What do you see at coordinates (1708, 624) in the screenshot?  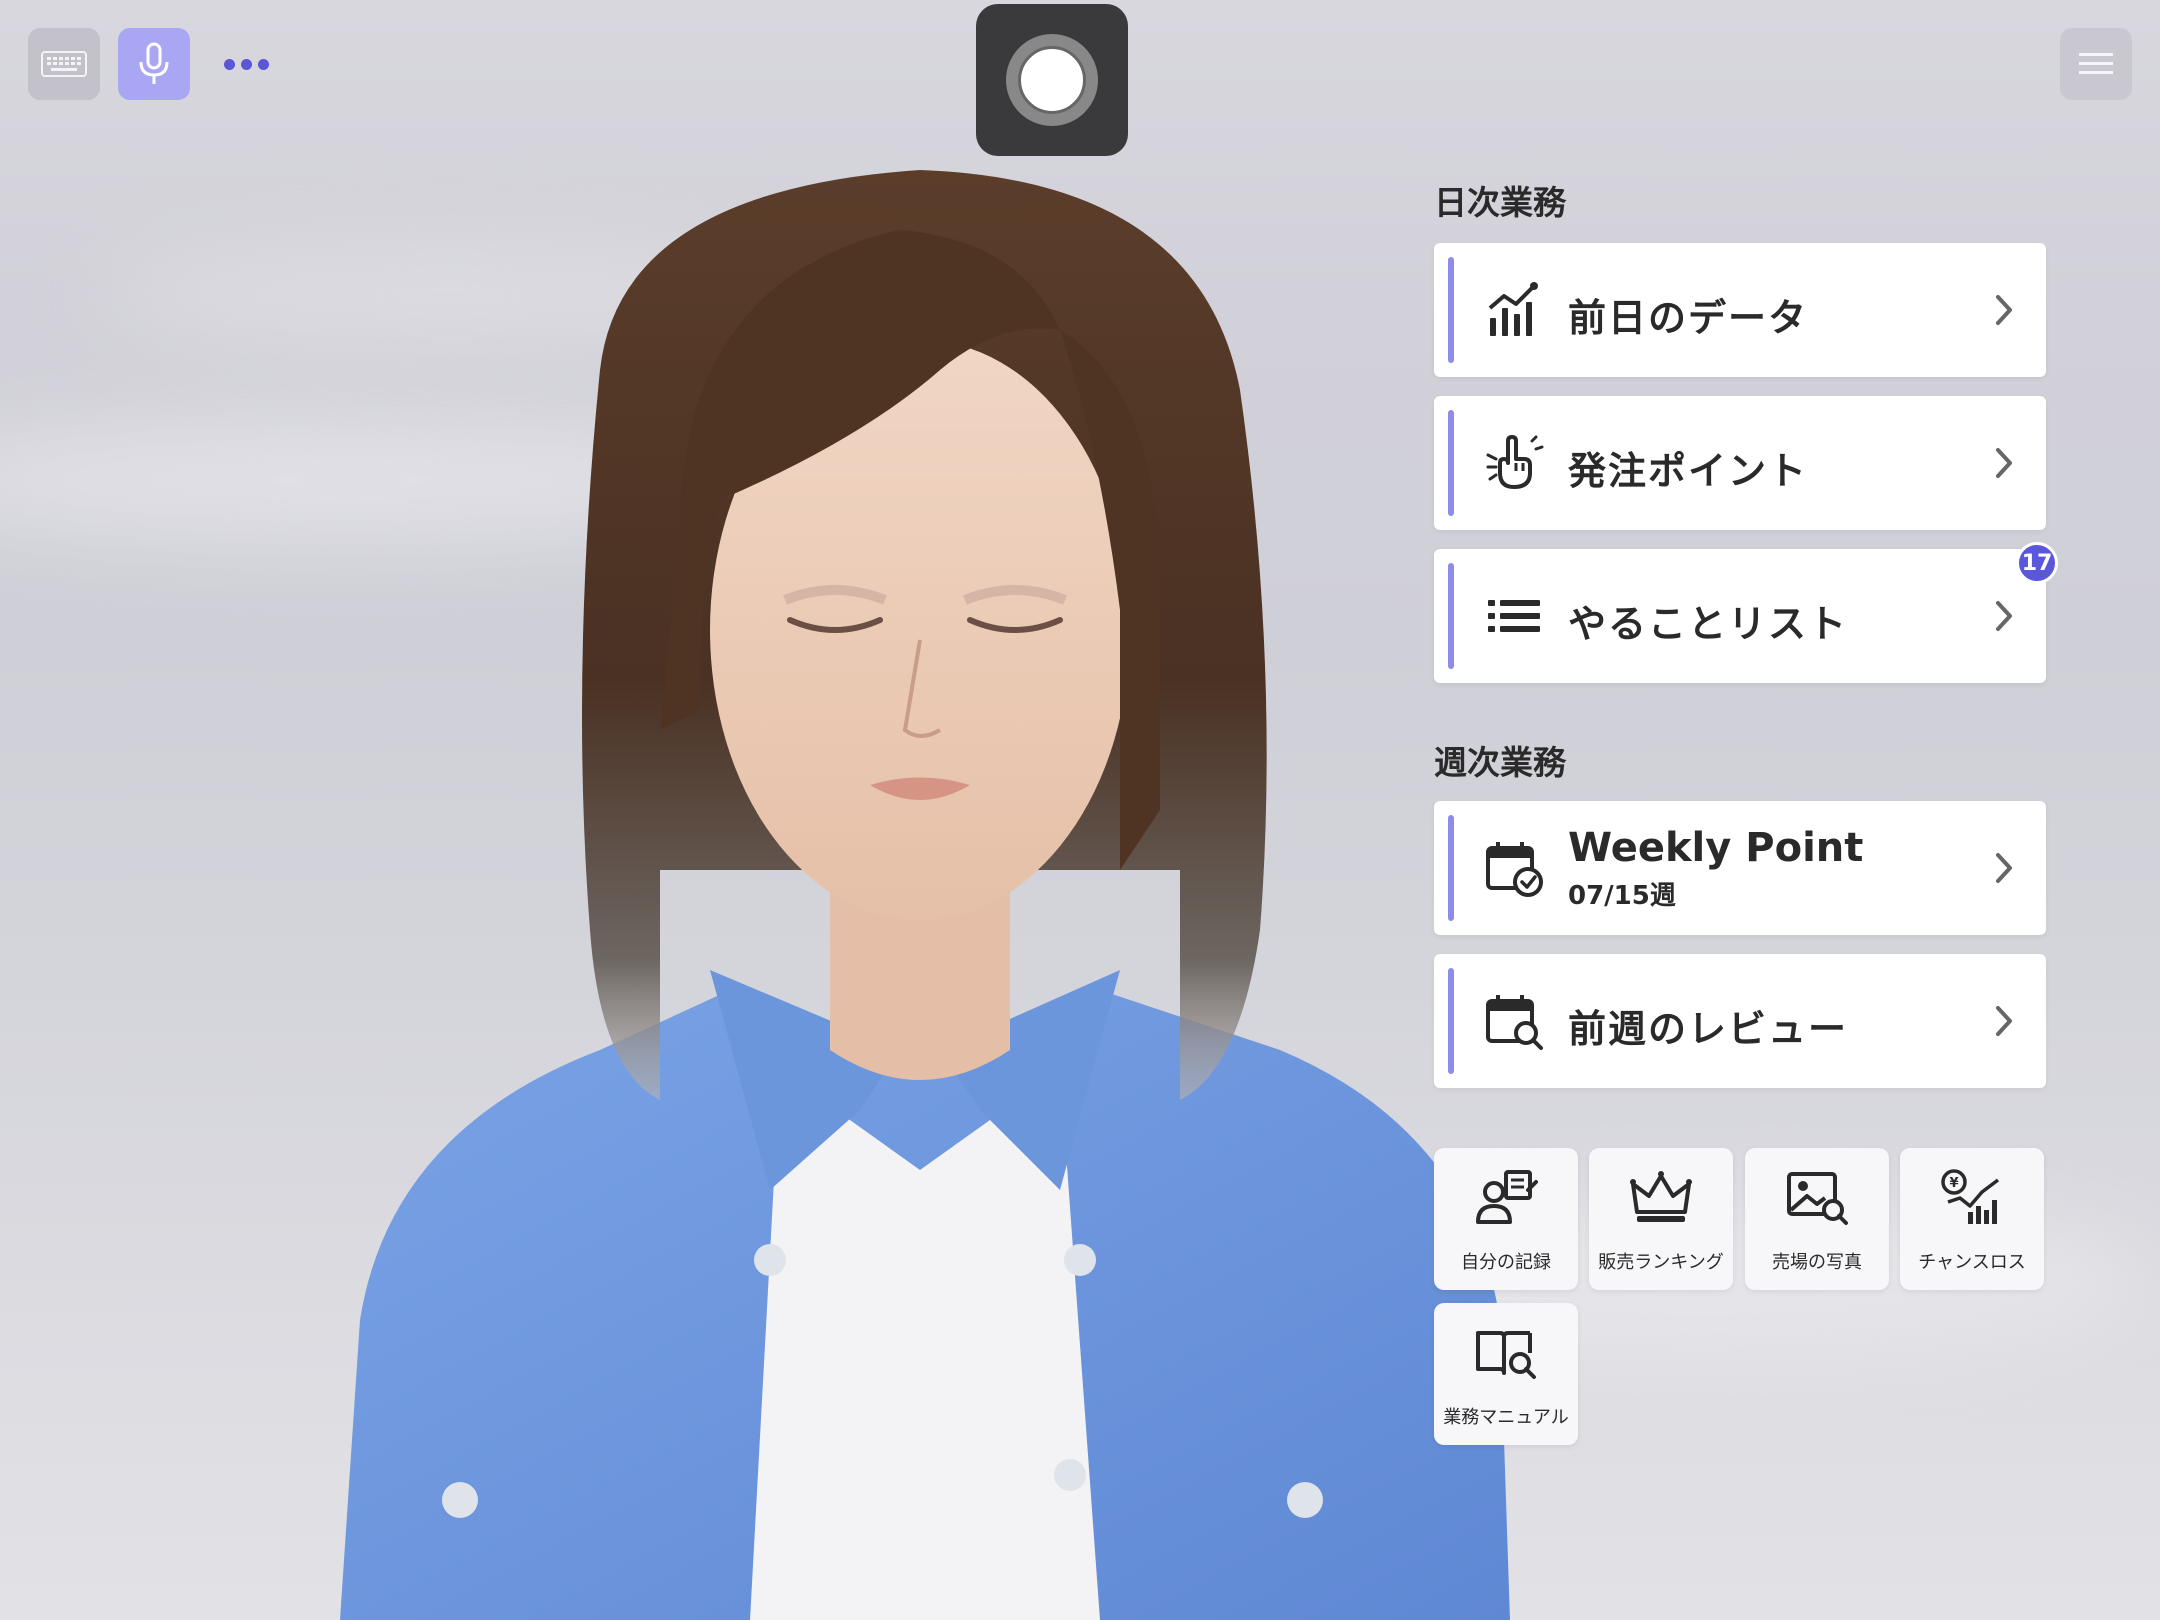 I see `card-label: やることリスト` at bounding box center [1708, 624].